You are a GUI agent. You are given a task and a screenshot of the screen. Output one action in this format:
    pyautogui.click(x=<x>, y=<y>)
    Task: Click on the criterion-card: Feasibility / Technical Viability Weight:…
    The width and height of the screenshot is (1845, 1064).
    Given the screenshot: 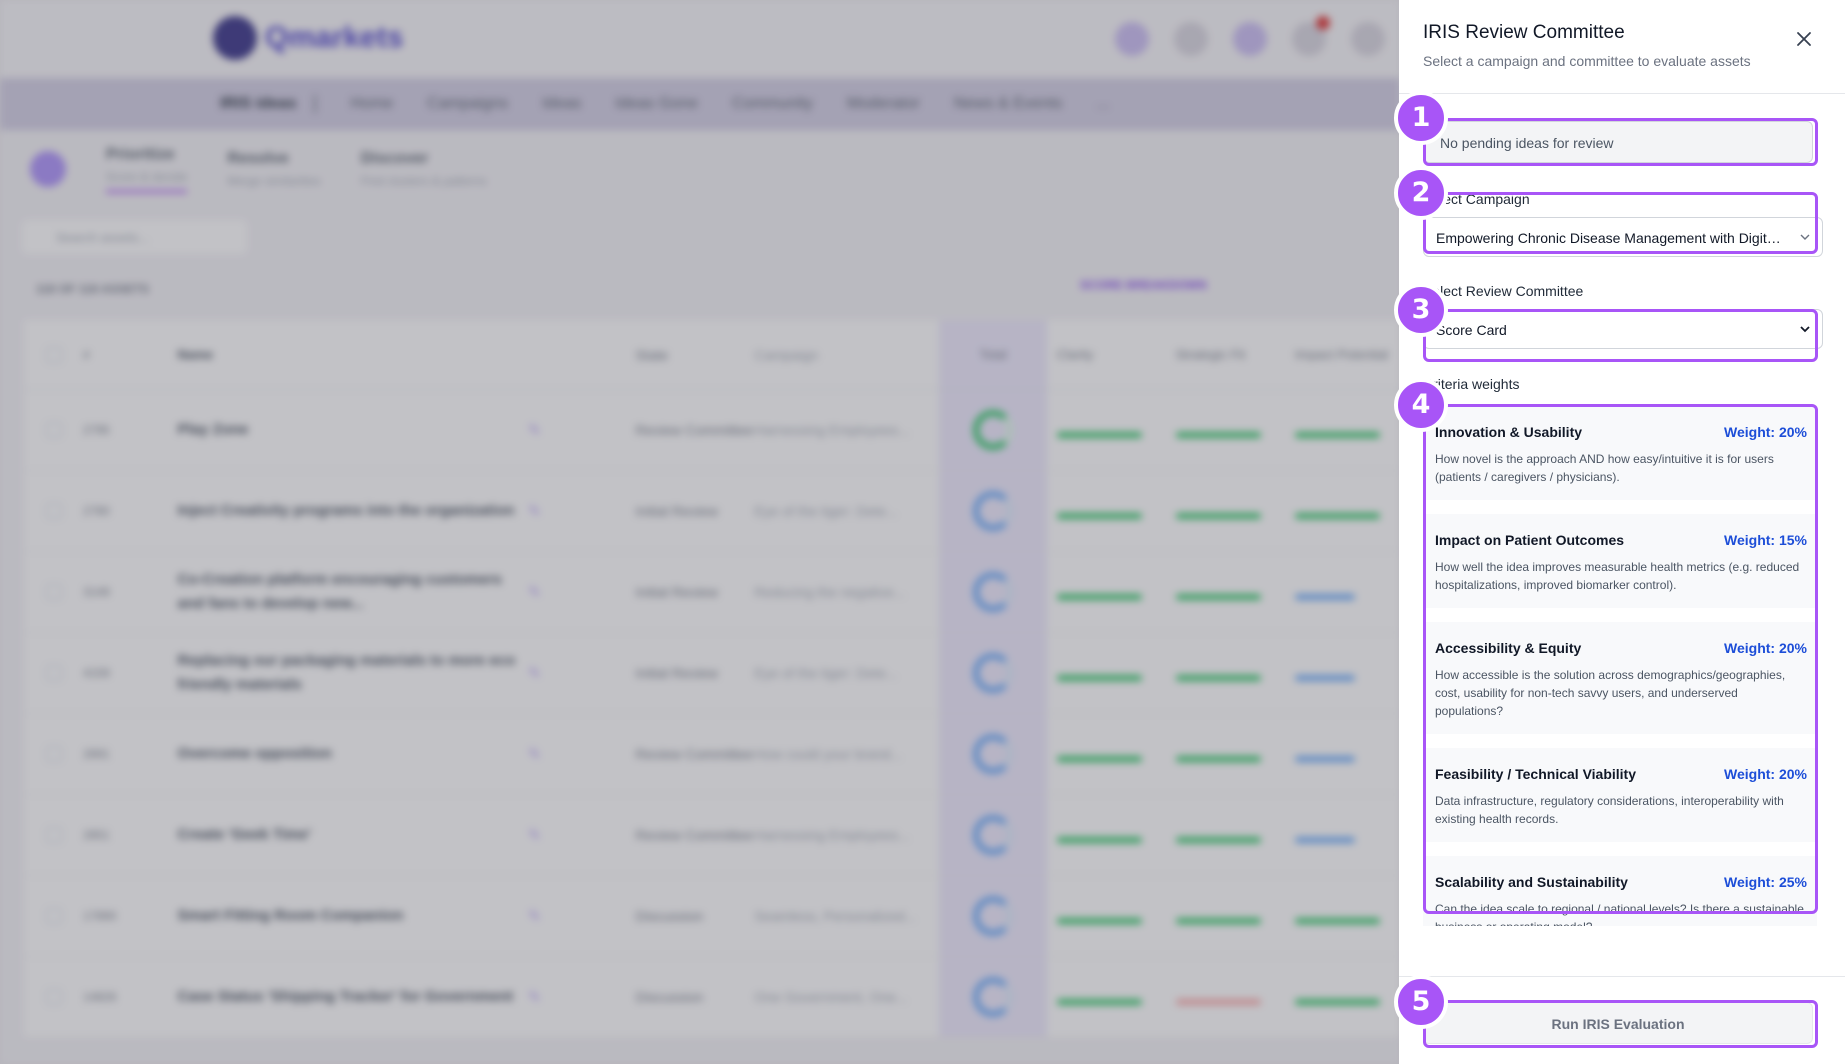 What is the action you would take?
    pyautogui.click(x=1620, y=795)
    